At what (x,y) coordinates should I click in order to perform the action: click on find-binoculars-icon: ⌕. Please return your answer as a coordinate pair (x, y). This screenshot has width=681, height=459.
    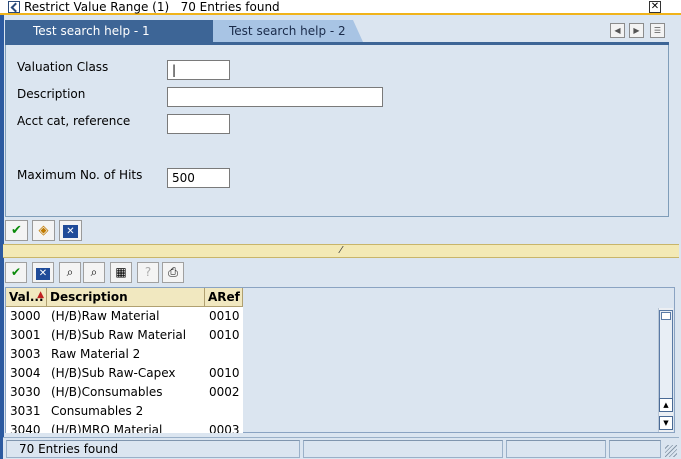
    Looking at the image, I should click on (70, 272).